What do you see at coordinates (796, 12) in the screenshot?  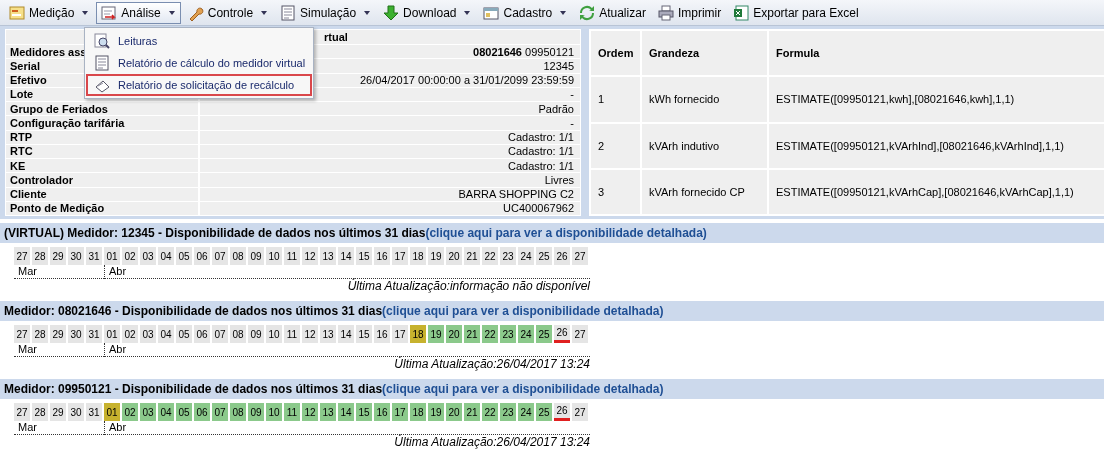 I see `toolbar-button: Exportar para Excel` at bounding box center [796, 12].